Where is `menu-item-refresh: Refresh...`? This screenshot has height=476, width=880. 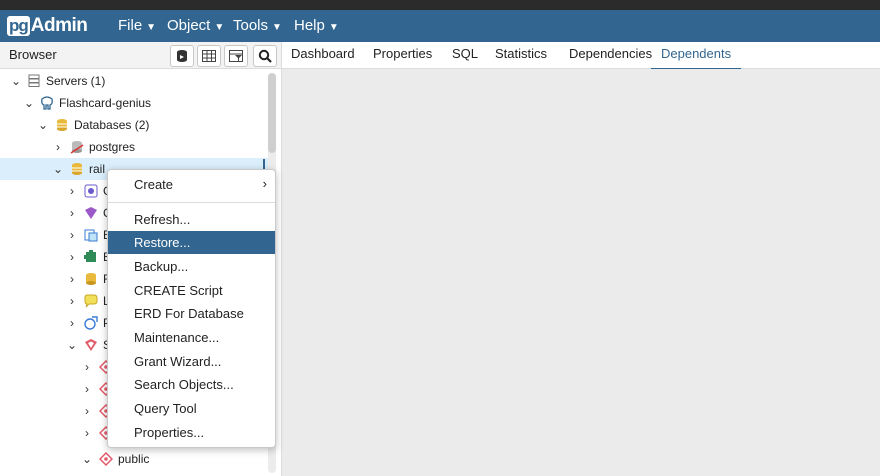
menu-item-refresh: Refresh... is located at coordinates (191, 219).